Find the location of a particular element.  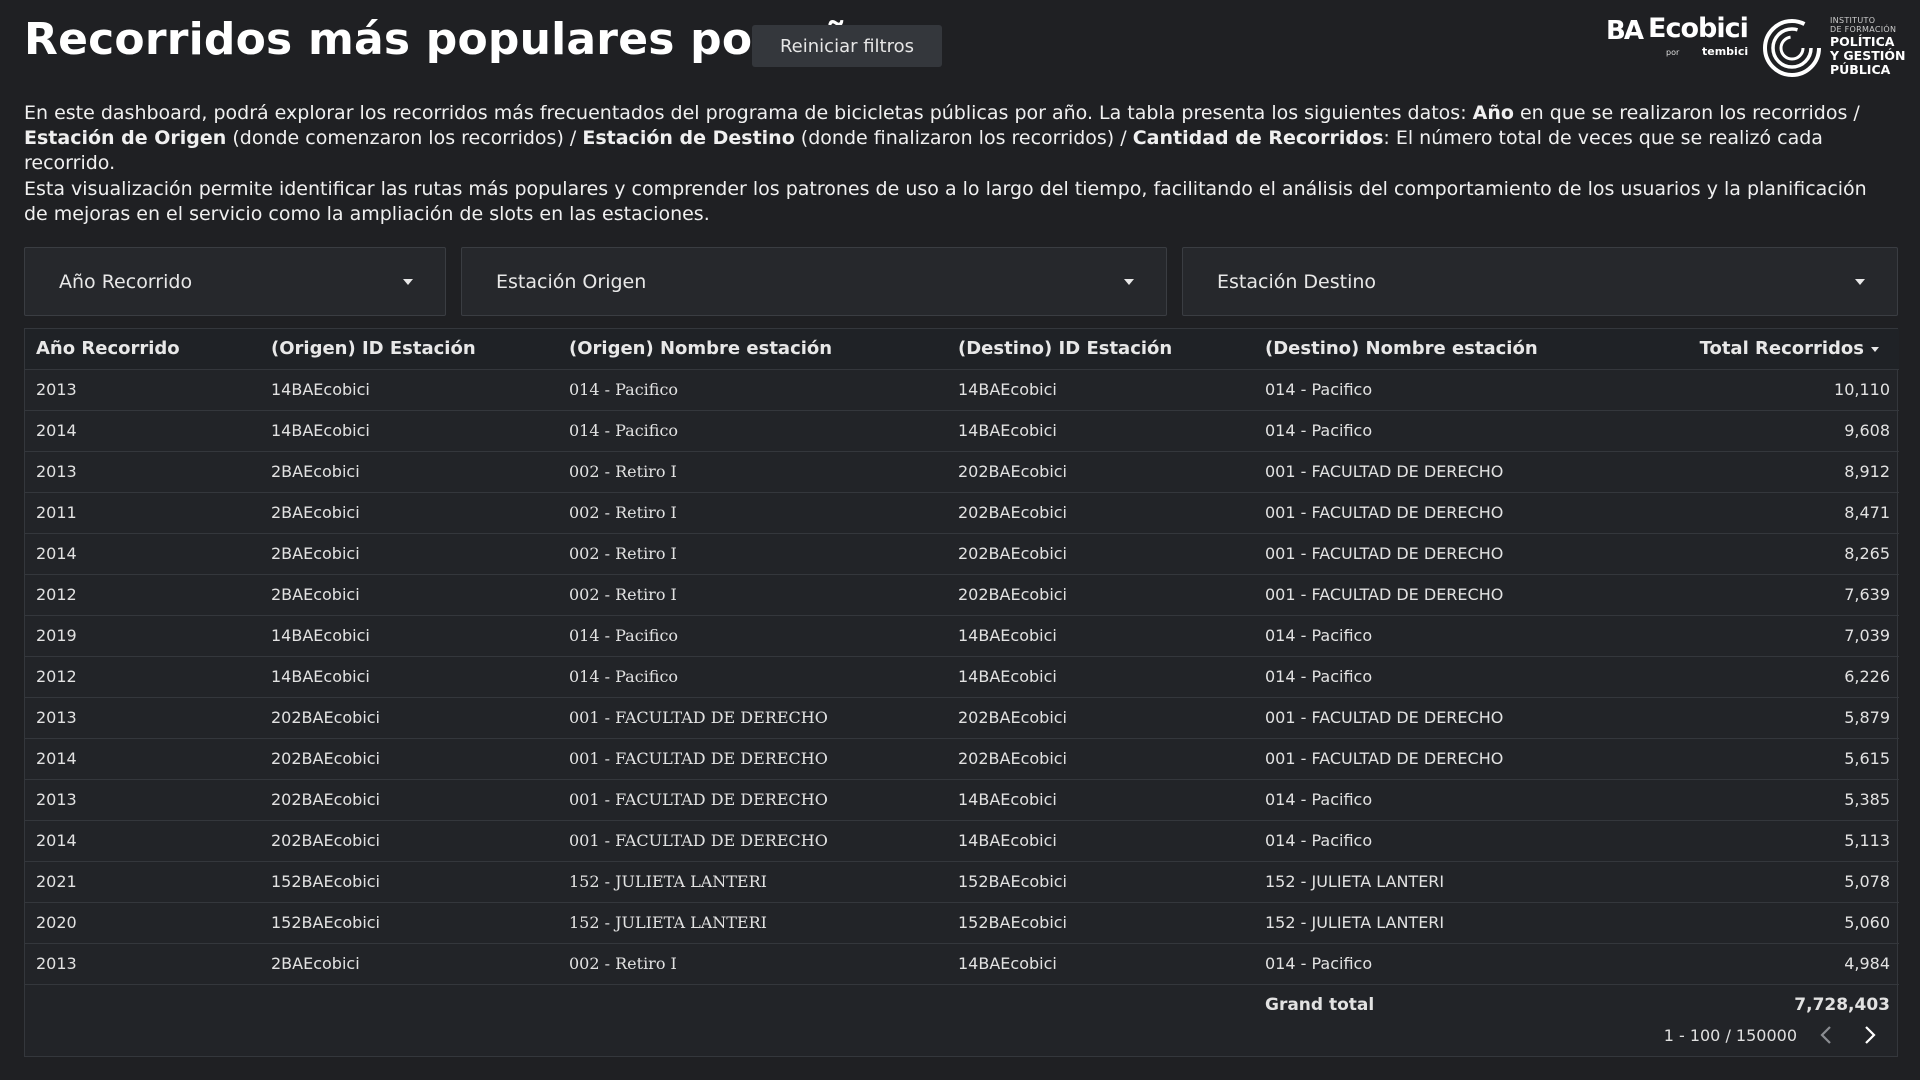

cell-total-trips: 5,060 is located at coordinates (1778, 923).